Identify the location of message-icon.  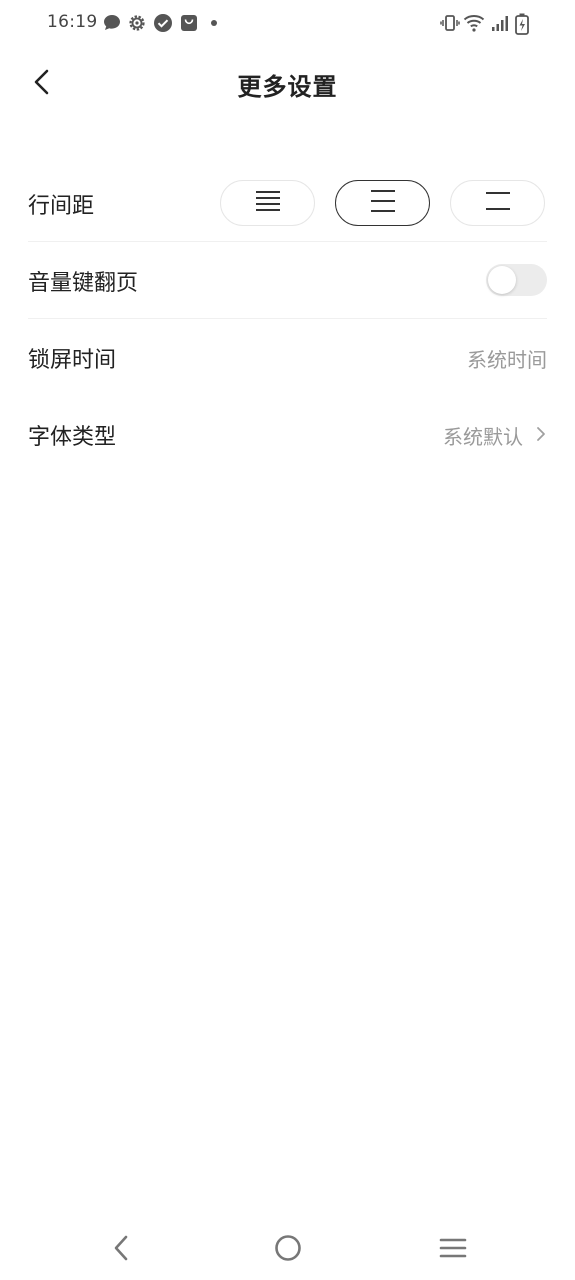
(112, 23).